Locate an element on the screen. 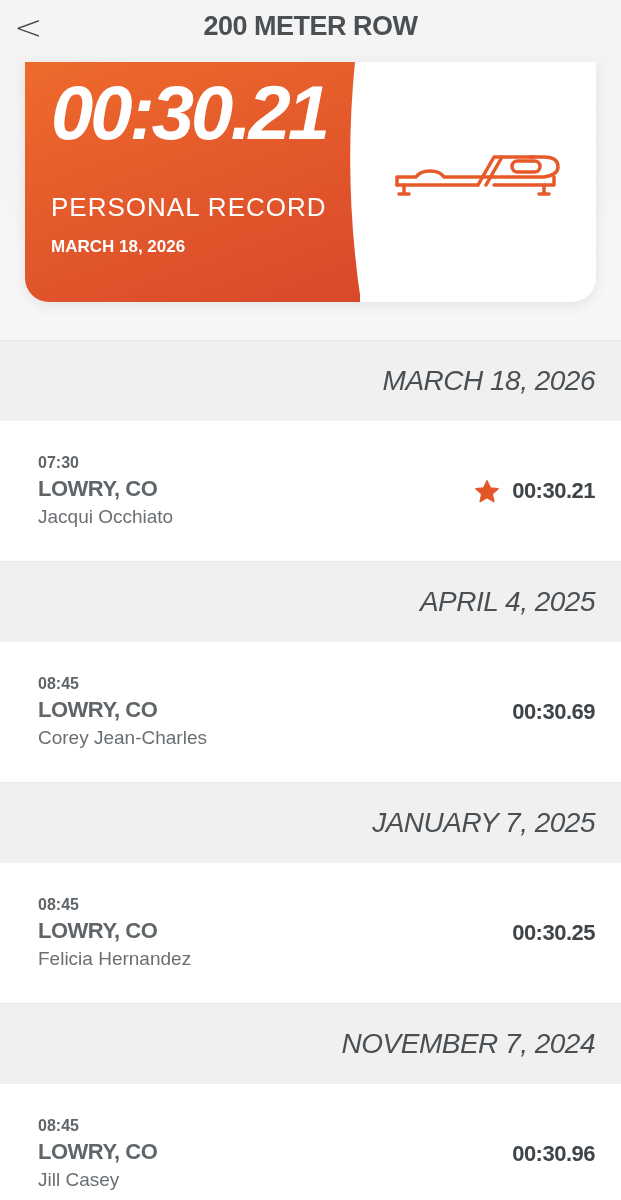  date-heading: NOVEMBER 7, 2024 is located at coordinates (468, 1044).